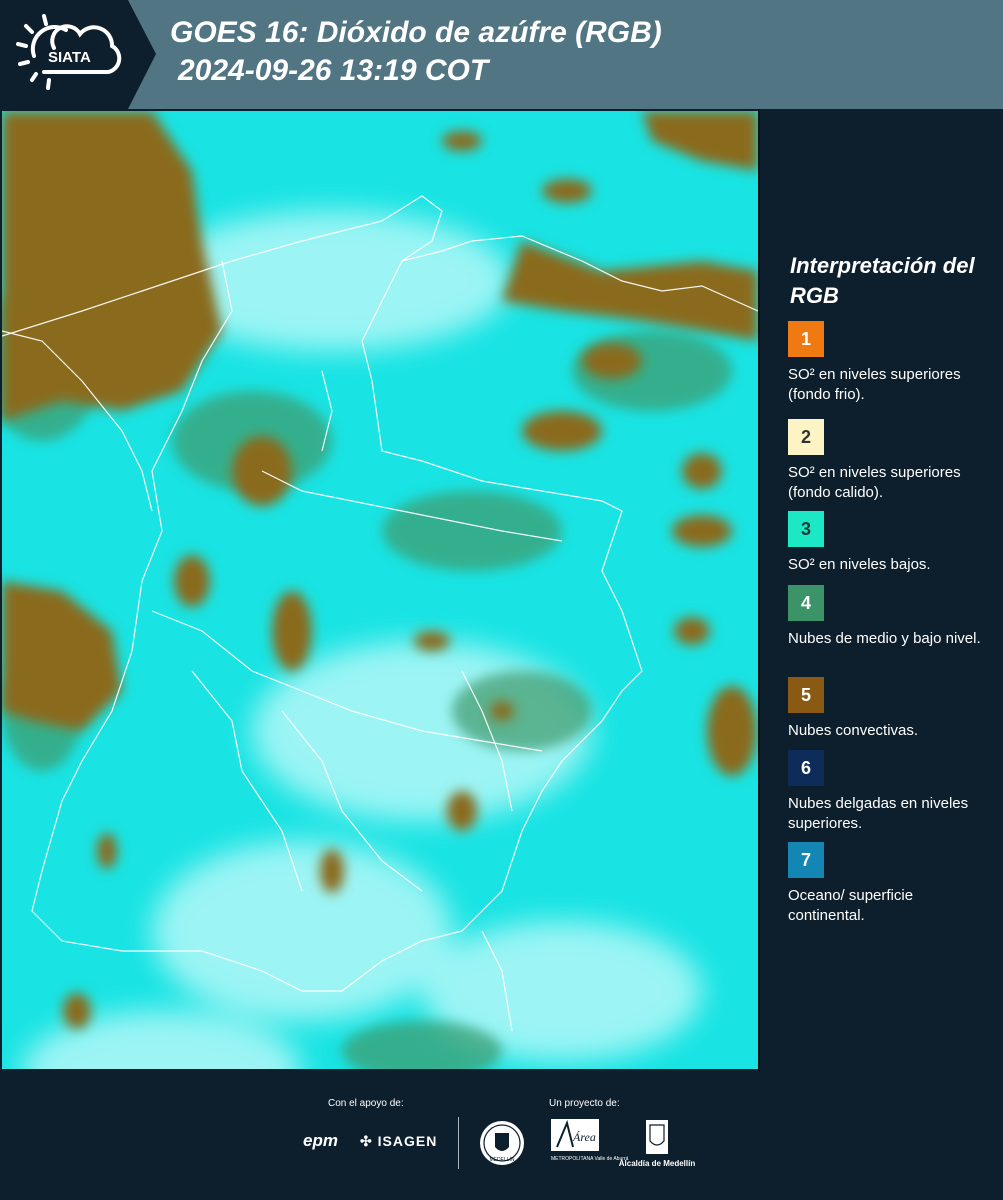 The image size is (1003, 1200). What do you see at coordinates (590, 1159) in the screenshot?
I see `area-logo-caption: METROPOLITANA Valle de Aburrá` at bounding box center [590, 1159].